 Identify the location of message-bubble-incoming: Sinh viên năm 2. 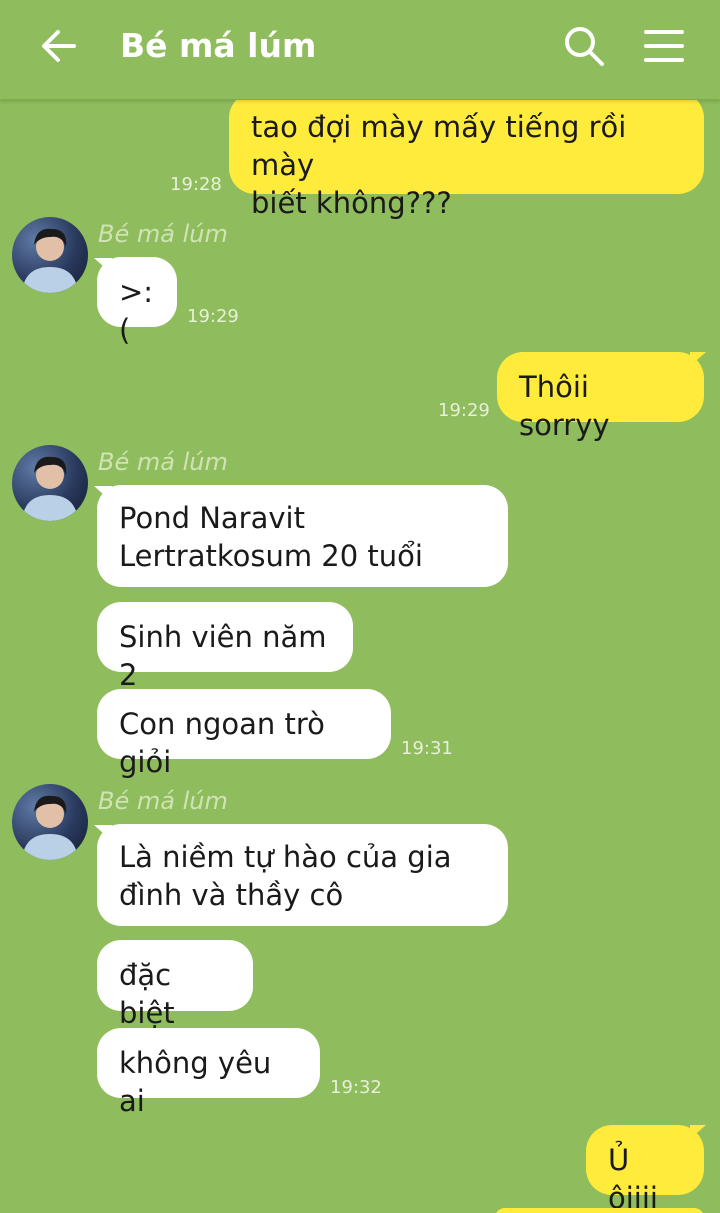
(225, 647).